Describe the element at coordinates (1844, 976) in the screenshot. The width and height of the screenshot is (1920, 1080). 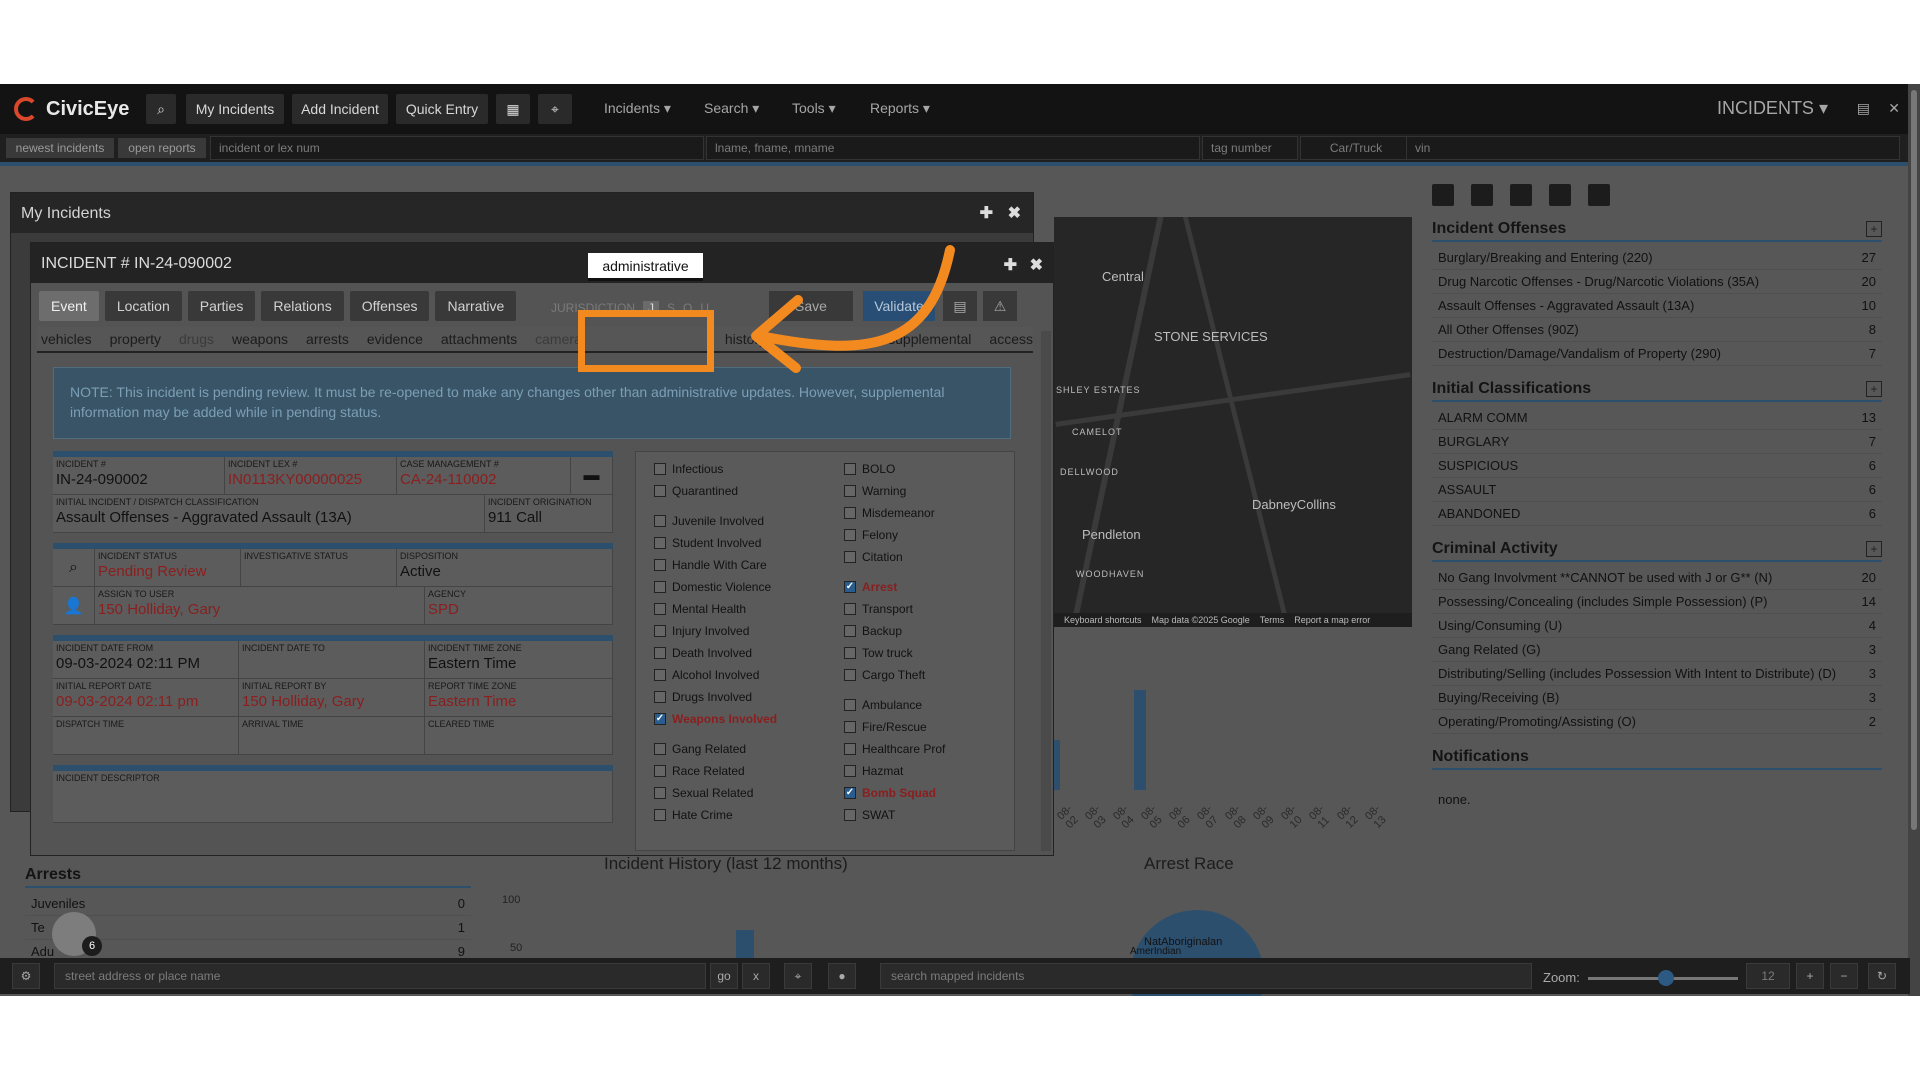
I see `zoom-out-button: −` at that location.